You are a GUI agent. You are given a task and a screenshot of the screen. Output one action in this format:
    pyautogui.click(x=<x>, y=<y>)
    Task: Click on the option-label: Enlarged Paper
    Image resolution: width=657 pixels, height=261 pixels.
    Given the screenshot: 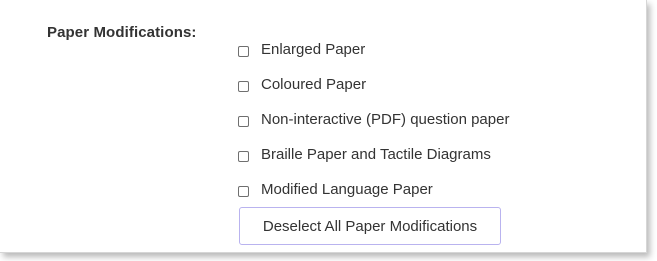 What is the action you would take?
    pyautogui.click(x=313, y=49)
    